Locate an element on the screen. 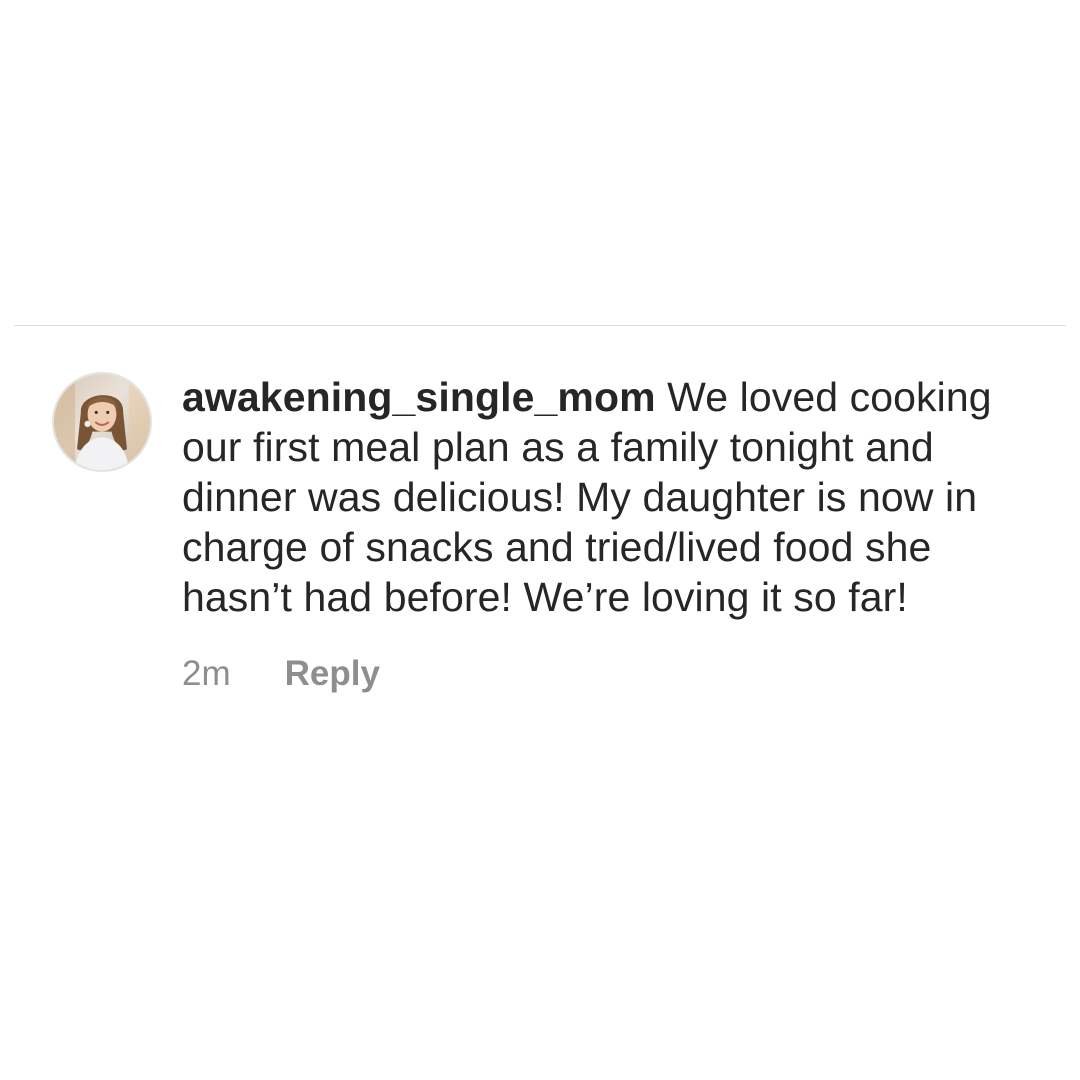 The width and height of the screenshot is (1080, 1080). reply-button: Reply is located at coordinates (332, 674).